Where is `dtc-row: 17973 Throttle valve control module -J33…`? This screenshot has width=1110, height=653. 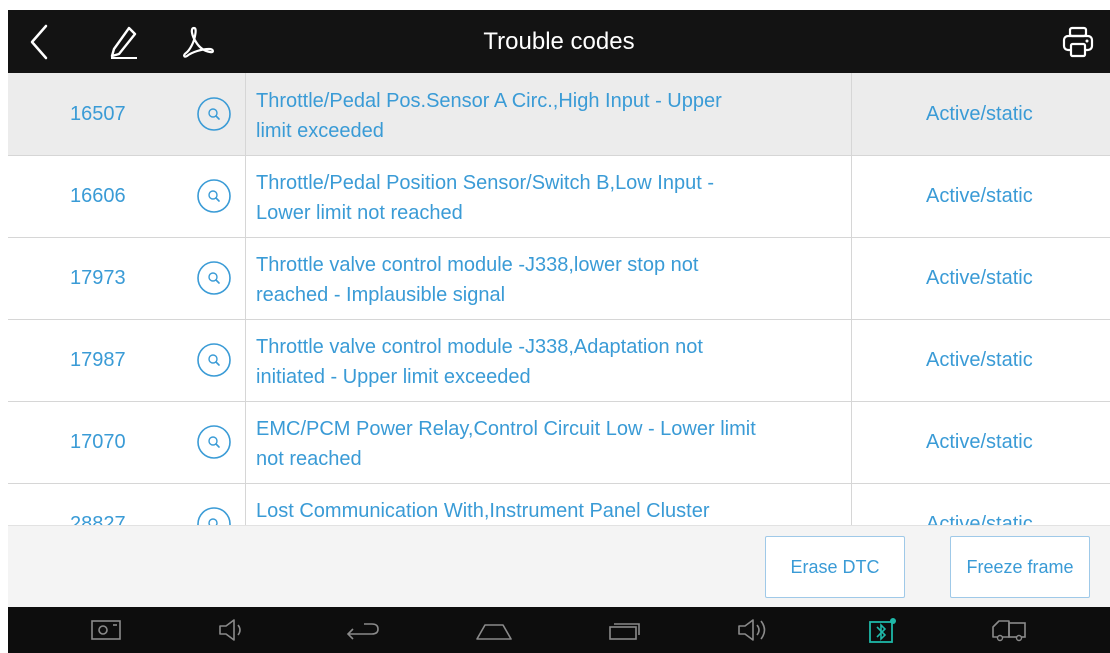 dtc-row: 17973 Throttle valve control module -J33… is located at coordinates (559, 278).